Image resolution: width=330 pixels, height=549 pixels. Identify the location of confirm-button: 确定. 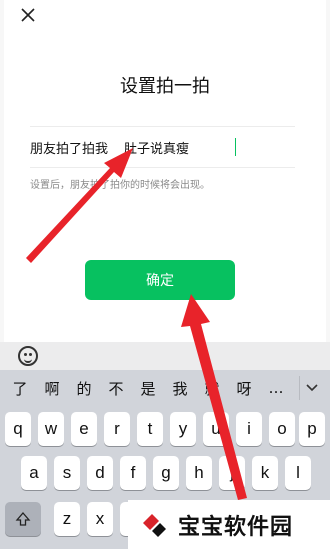
(160, 280).